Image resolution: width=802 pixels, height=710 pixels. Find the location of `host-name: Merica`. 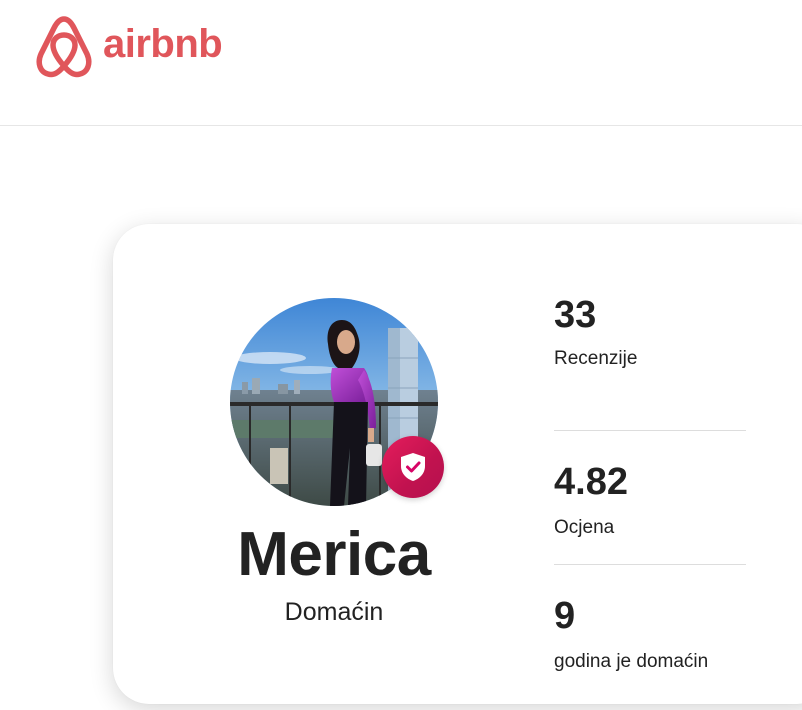

host-name: Merica is located at coordinates (334, 554).